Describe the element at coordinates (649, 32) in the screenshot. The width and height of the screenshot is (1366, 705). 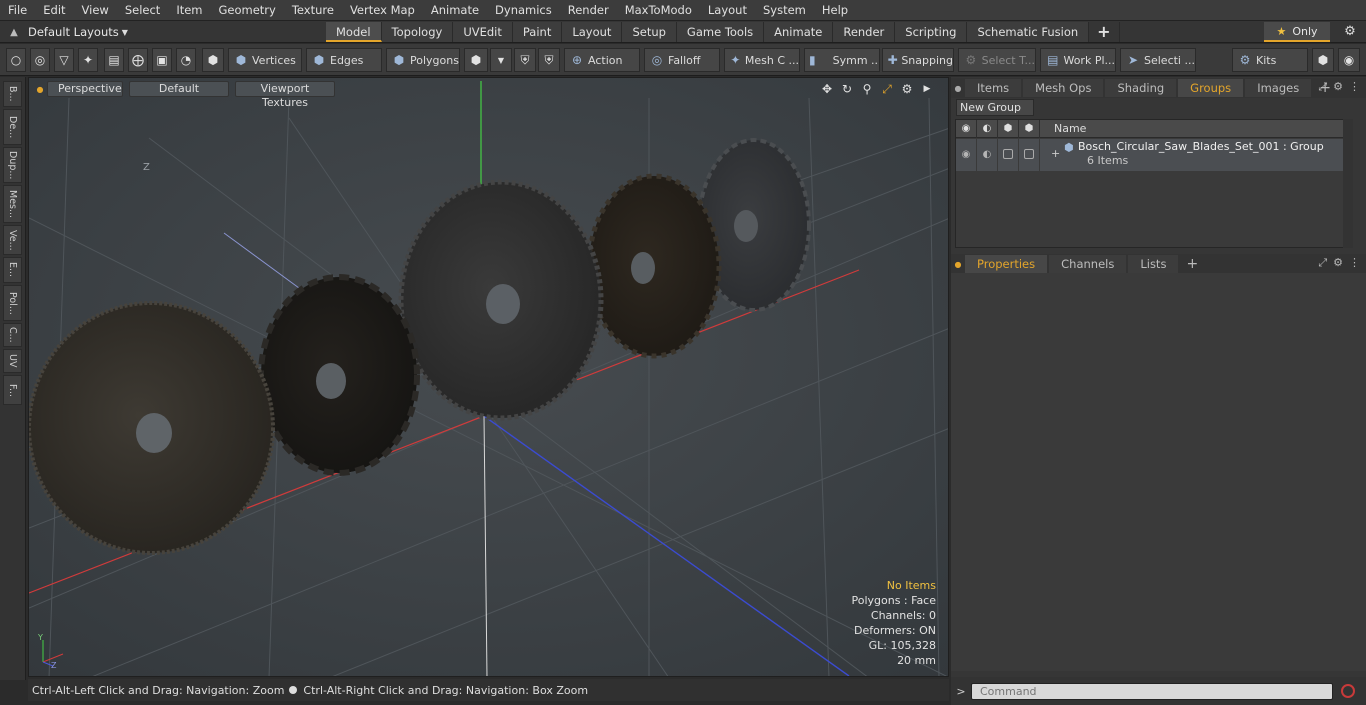
I see `tab-setup: Setup` at that location.